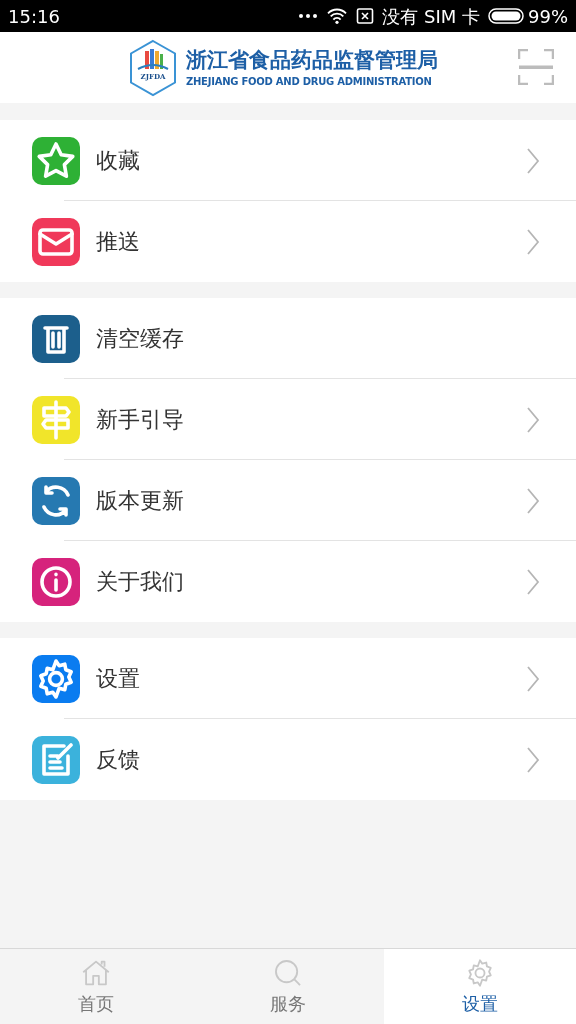  I want to click on status-time: 15:16, so click(34, 16).